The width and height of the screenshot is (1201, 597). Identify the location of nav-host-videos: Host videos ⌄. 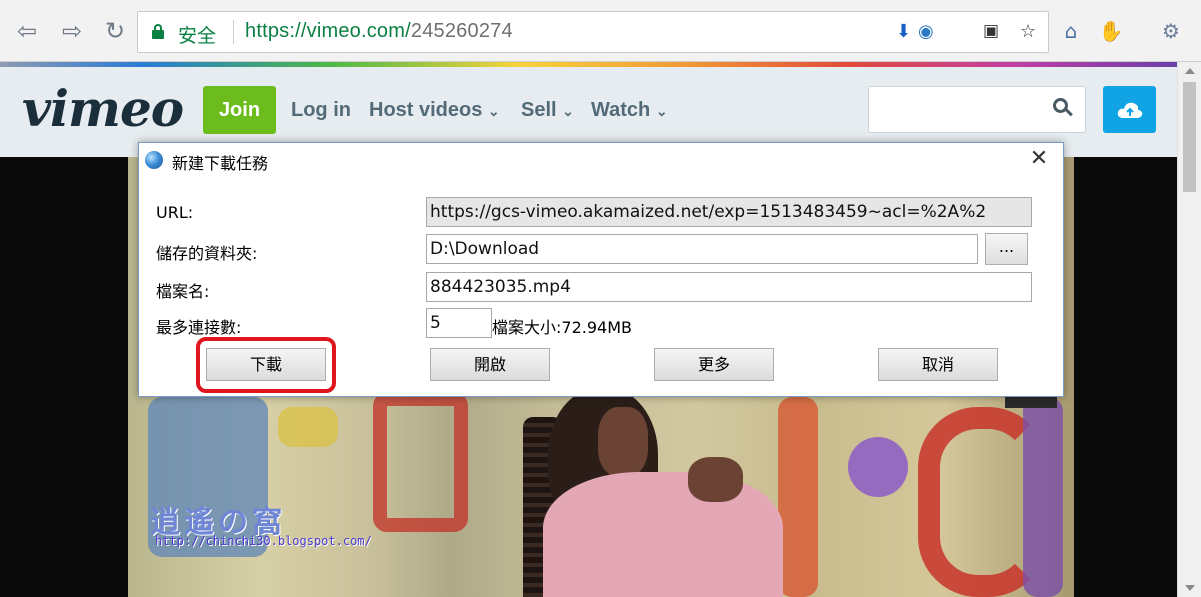
(434, 110).